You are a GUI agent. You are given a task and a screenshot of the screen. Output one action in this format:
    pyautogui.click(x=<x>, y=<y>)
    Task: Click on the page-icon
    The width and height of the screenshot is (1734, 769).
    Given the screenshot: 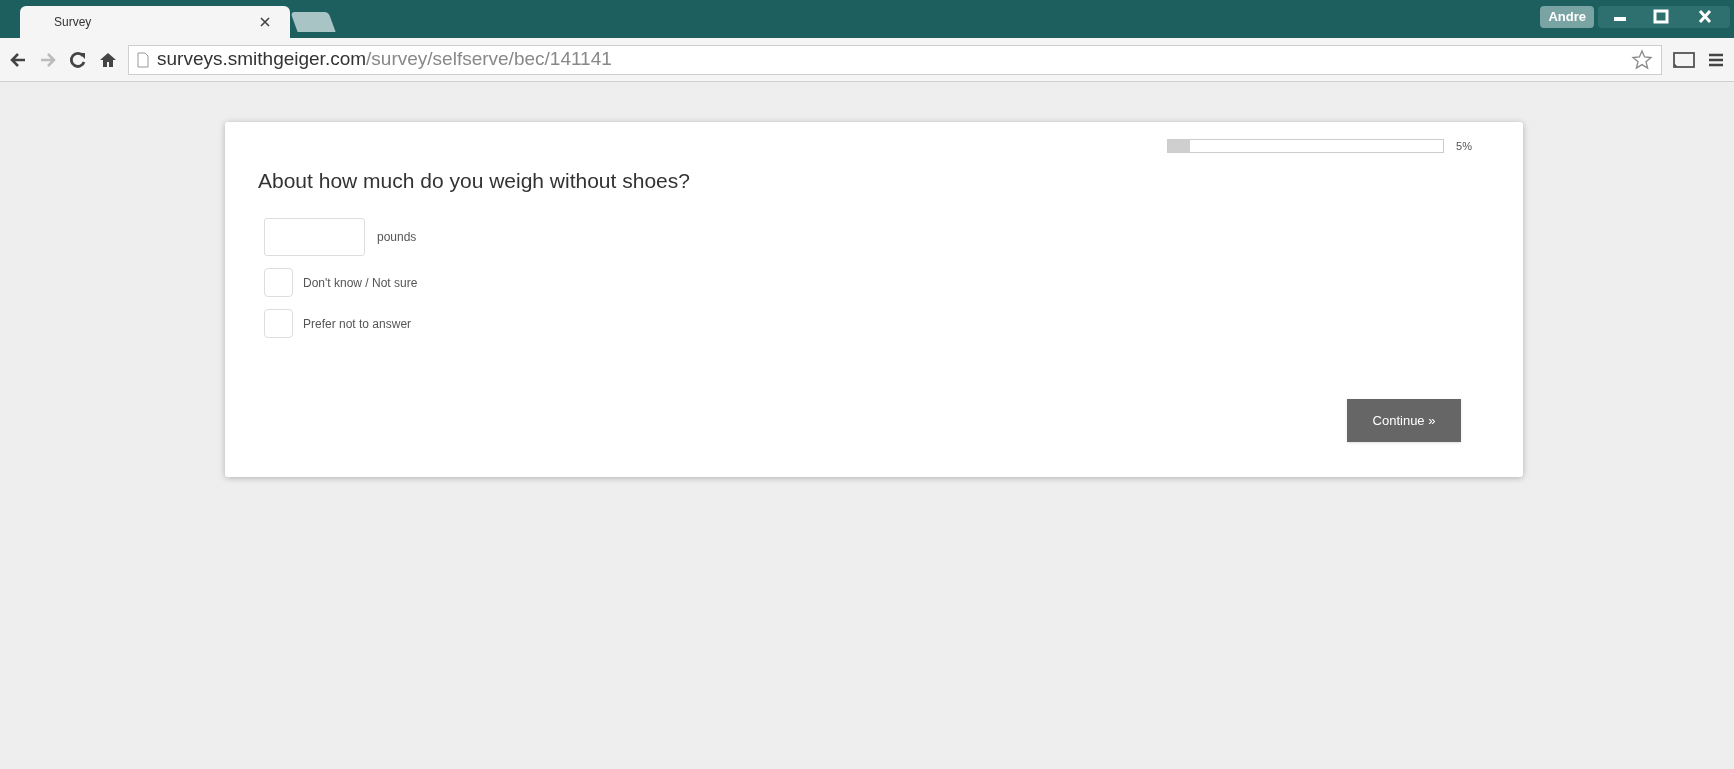 What is the action you would take?
    pyautogui.click(x=143, y=59)
    